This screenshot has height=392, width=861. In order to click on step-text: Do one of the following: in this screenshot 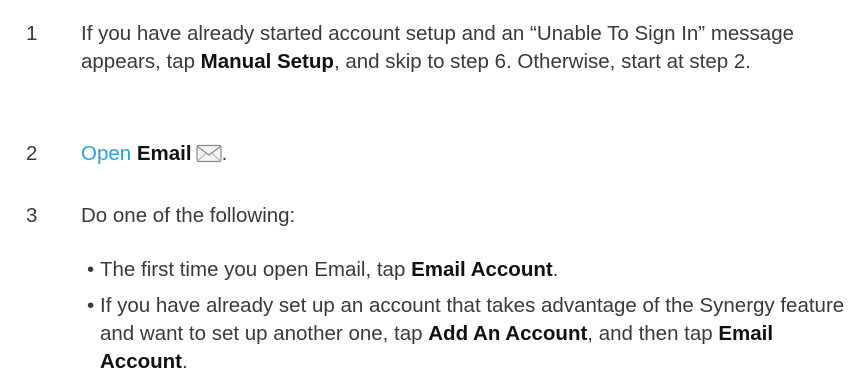, I will do `click(188, 215)`.